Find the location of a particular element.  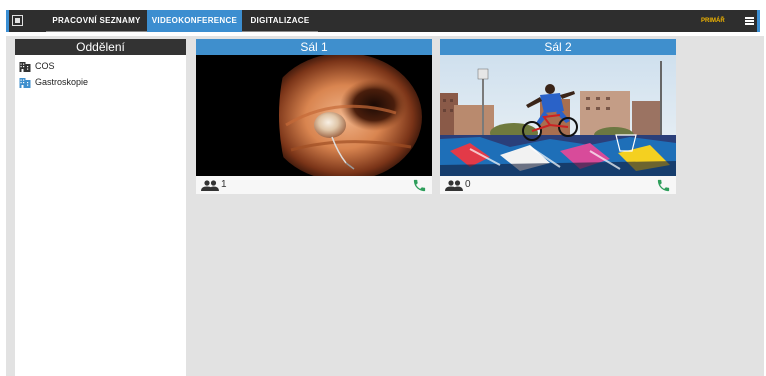

room-card-sal-1: Sál 1 1 is located at coordinates (314, 116).